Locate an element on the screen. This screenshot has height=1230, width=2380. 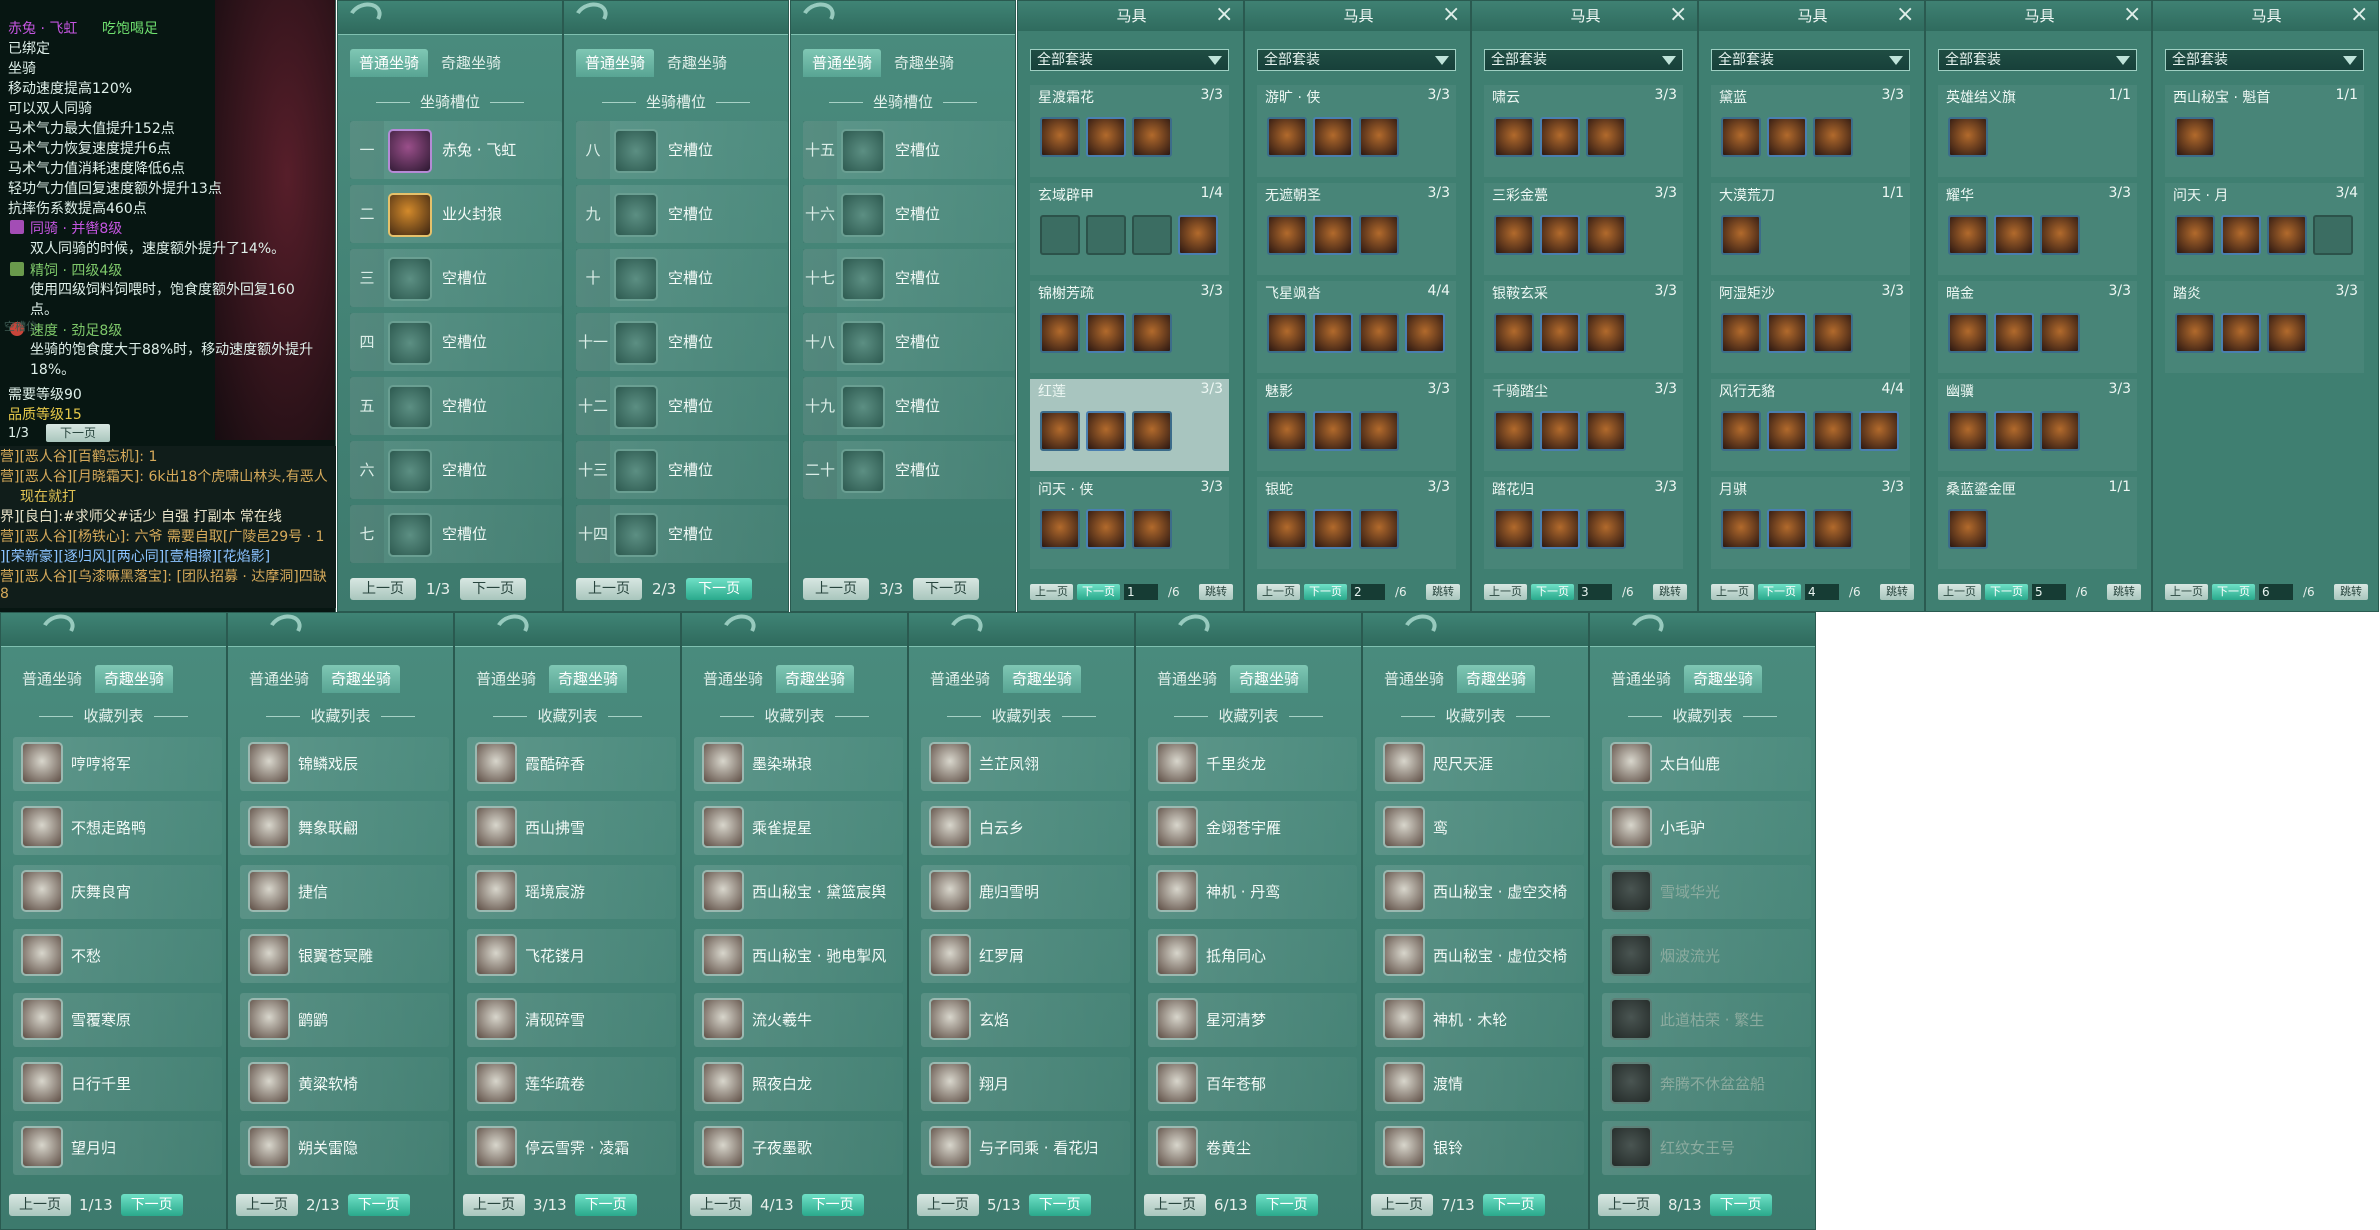
collection-item-row: 神机 · 木轮 is located at coordinates (1479, 1020).